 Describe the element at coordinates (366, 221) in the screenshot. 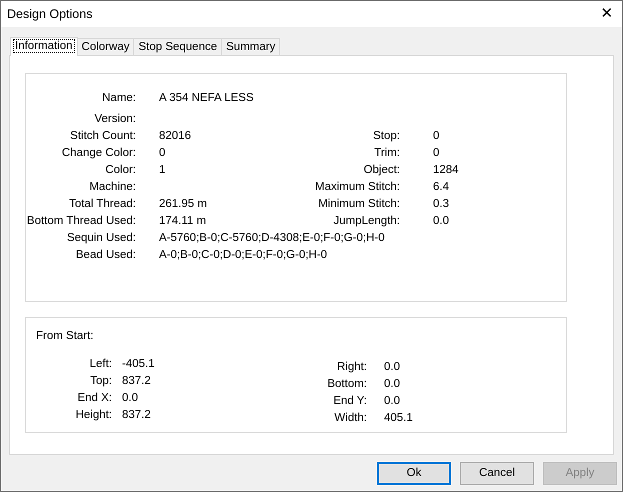

I see `field-label: JumpLength:` at that location.